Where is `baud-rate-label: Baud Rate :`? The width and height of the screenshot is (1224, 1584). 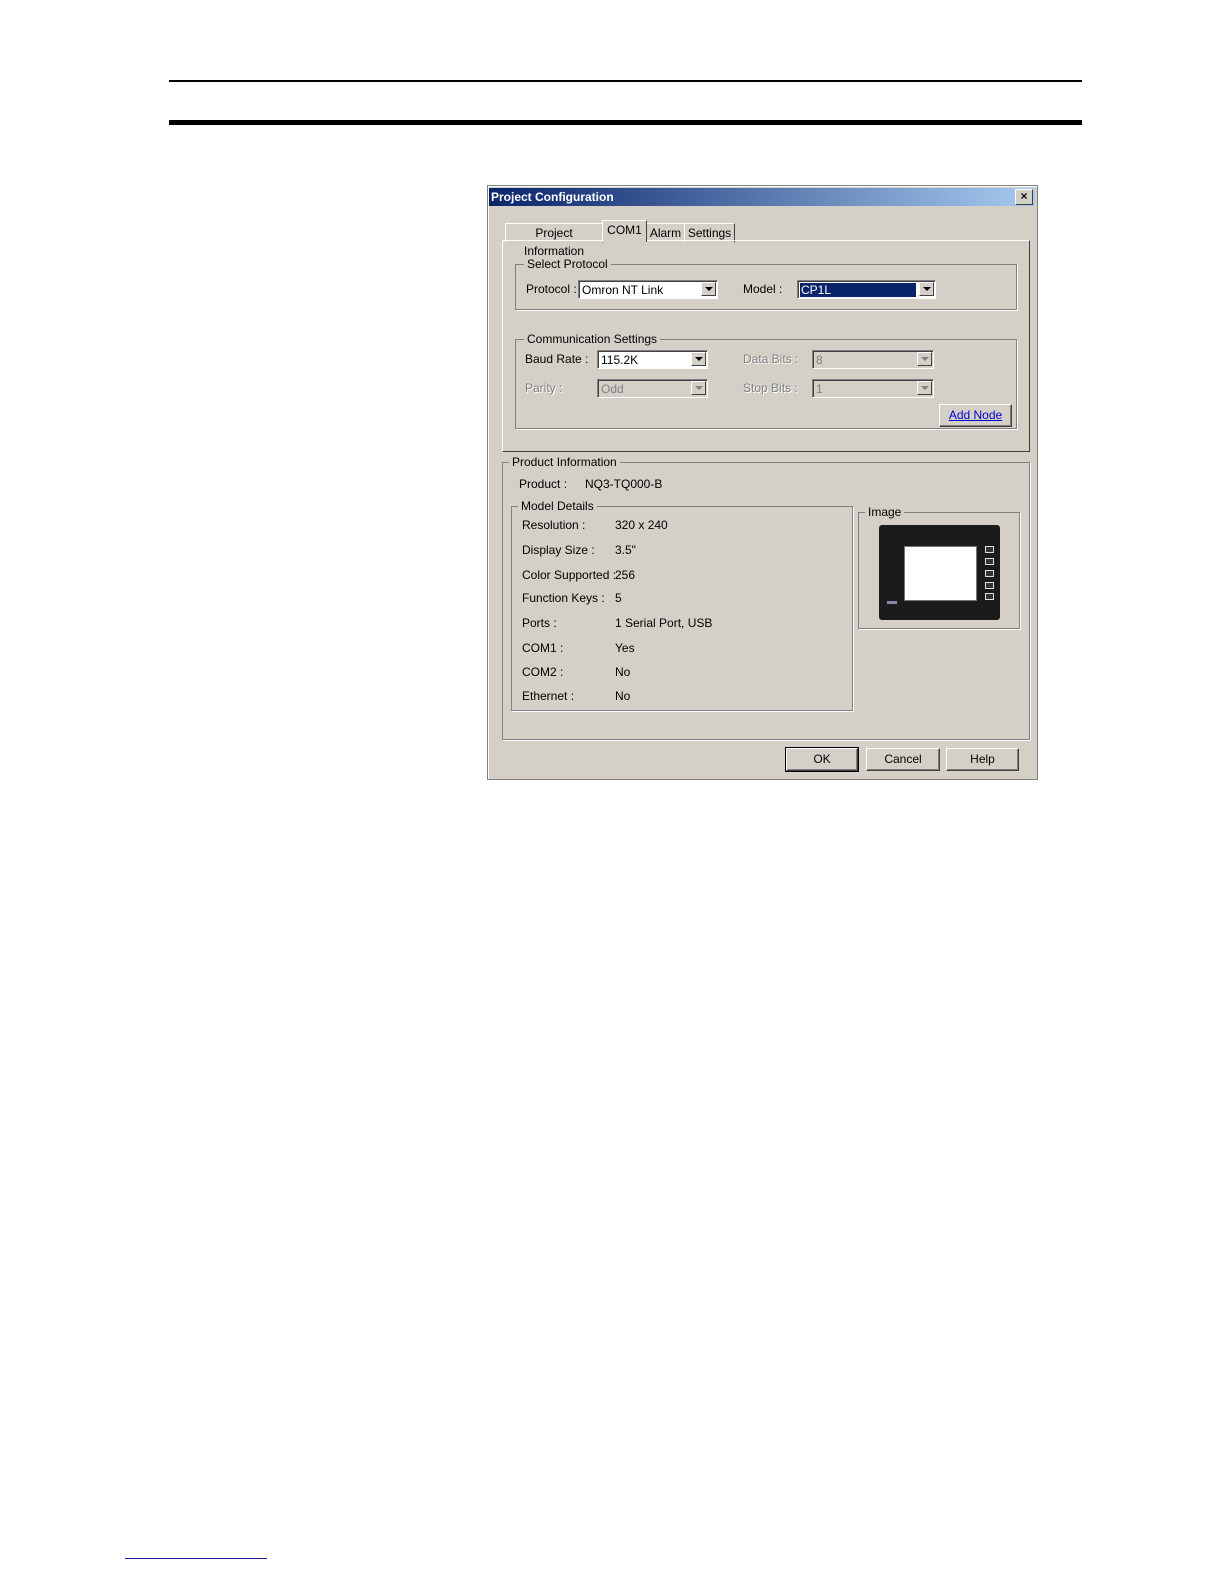 baud-rate-label: Baud Rate : is located at coordinates (557, 359).